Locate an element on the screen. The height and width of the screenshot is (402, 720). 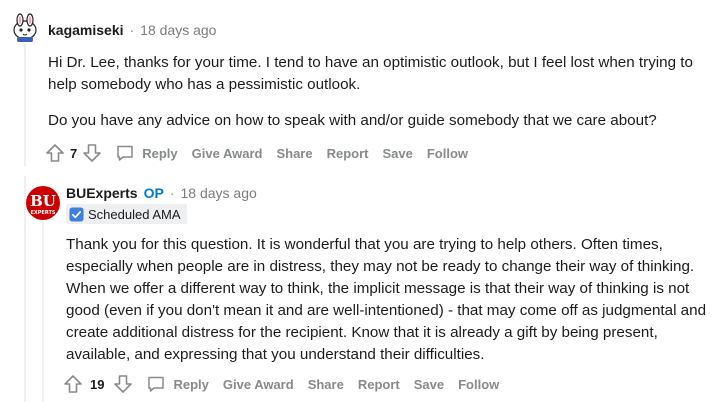
comment-meta: kagamiseki · 18 days ago is located at coordinates (132, 30).